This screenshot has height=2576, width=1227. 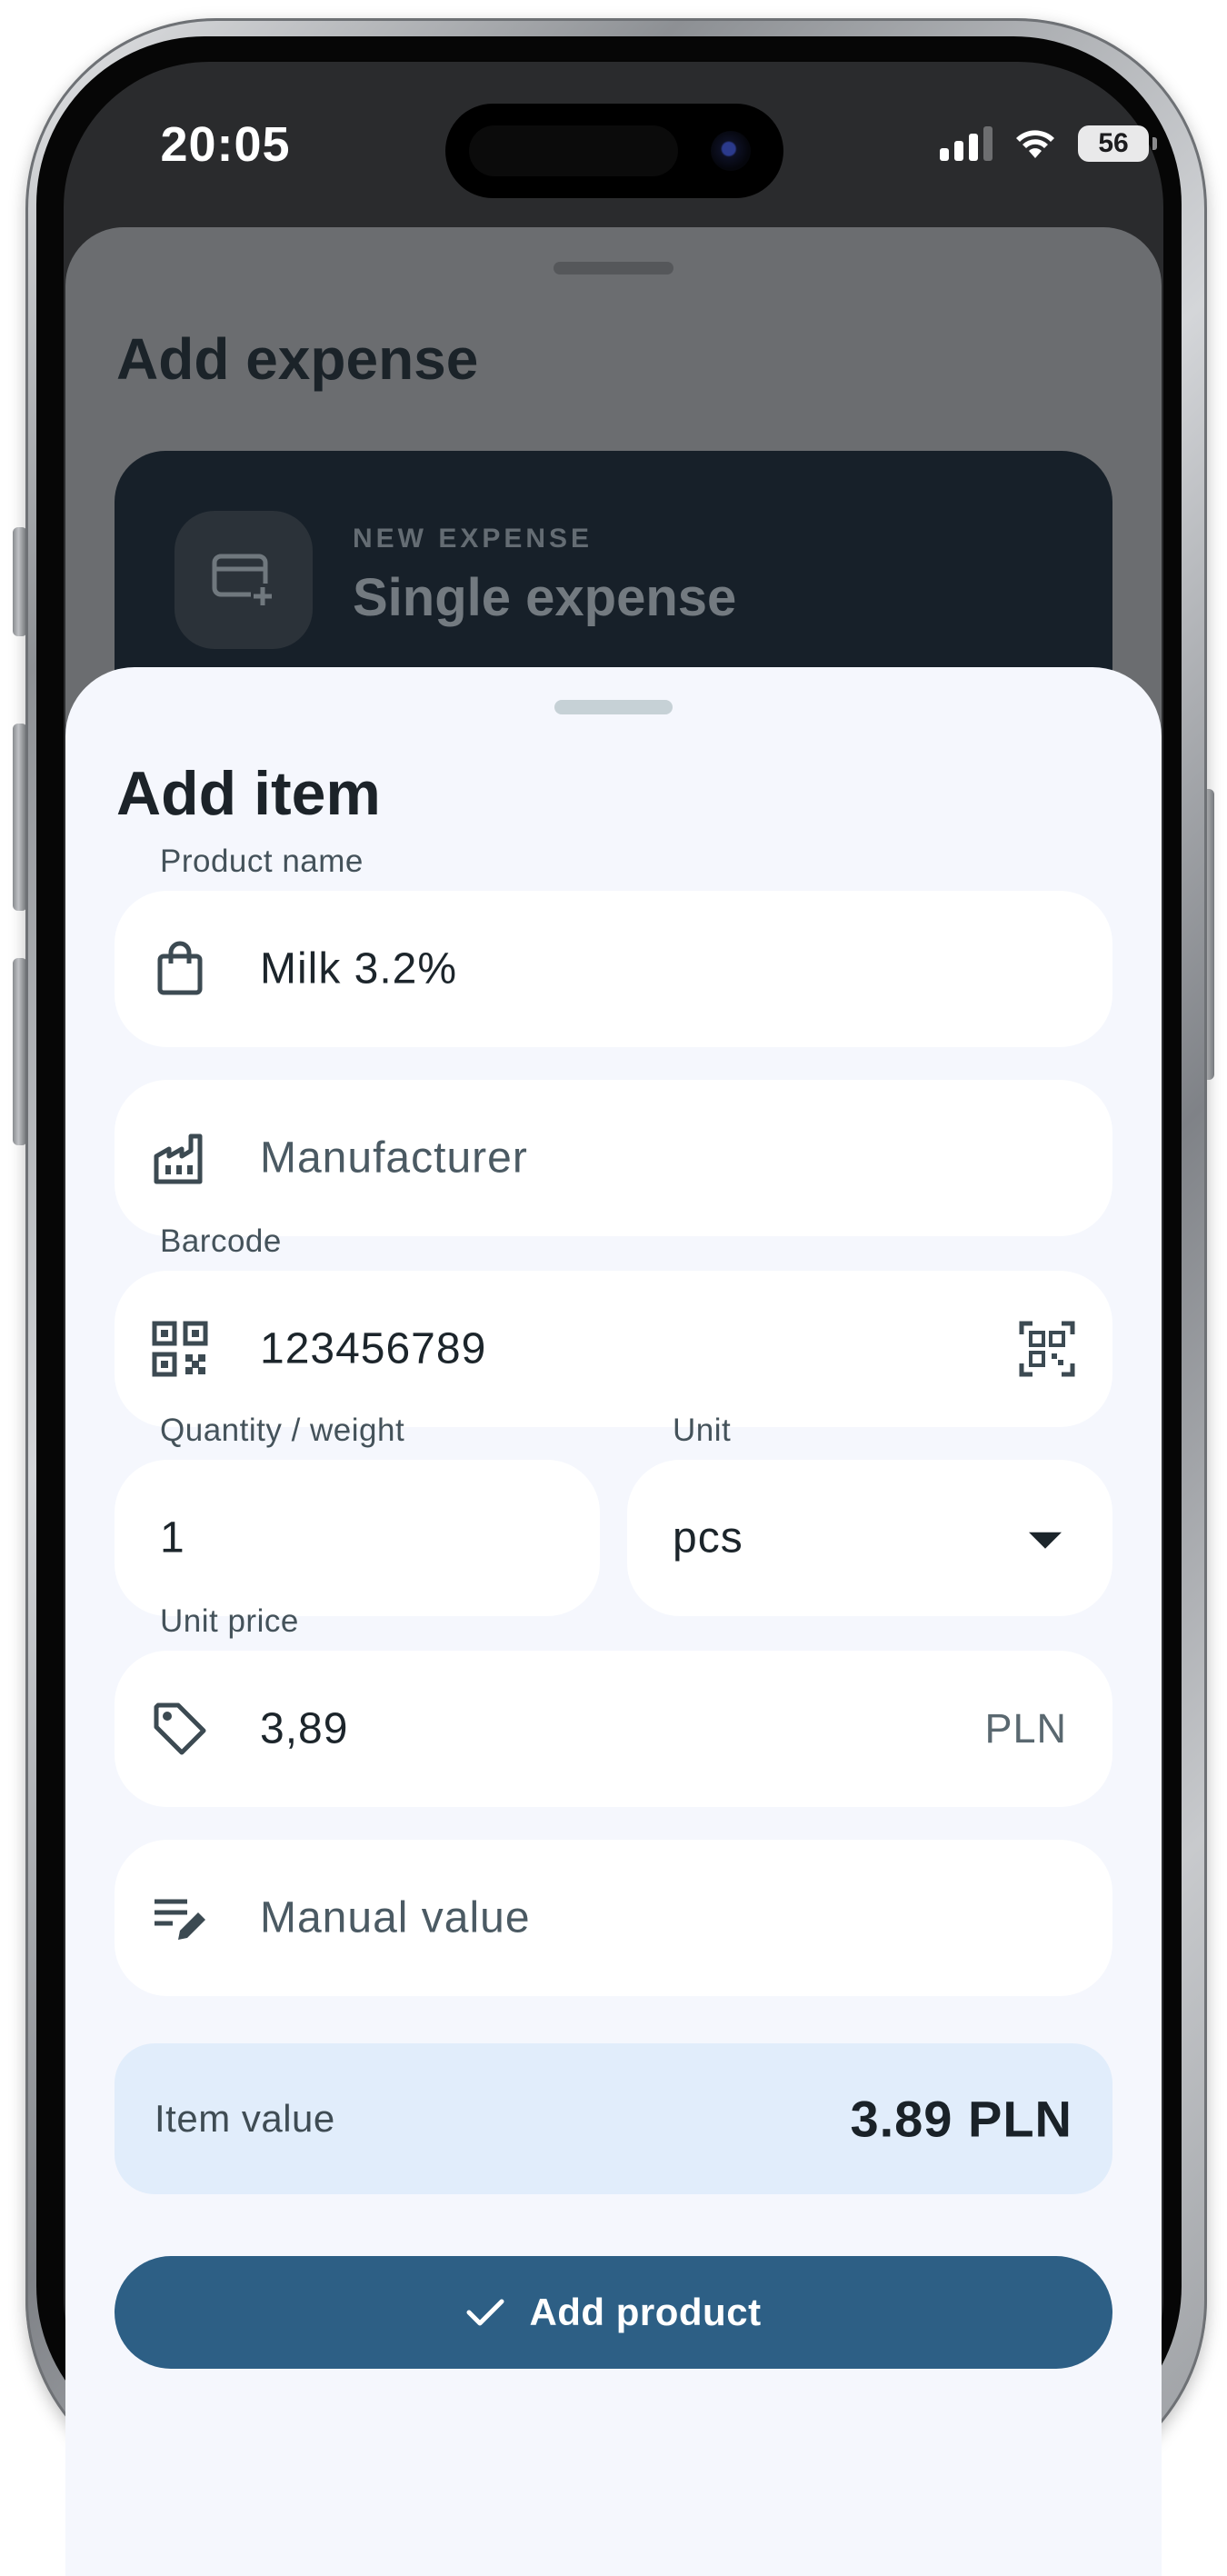 I want to click on card-add-icon, so click(x=244, y=580).